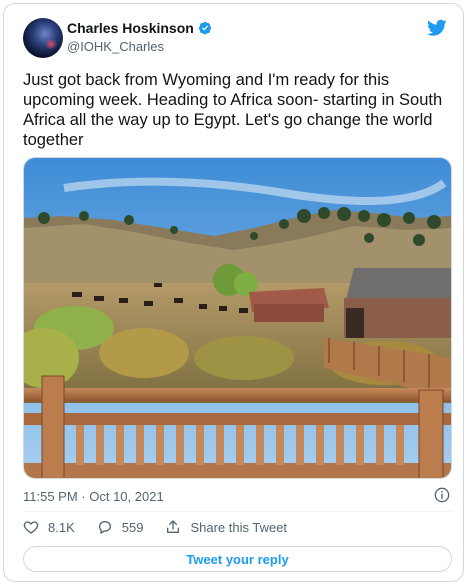 This screenshot has width=469, height=587. What do you see at coordinates (442, 495) in the screenshot?
I see `info-icon` at bounding box center [442, 495].